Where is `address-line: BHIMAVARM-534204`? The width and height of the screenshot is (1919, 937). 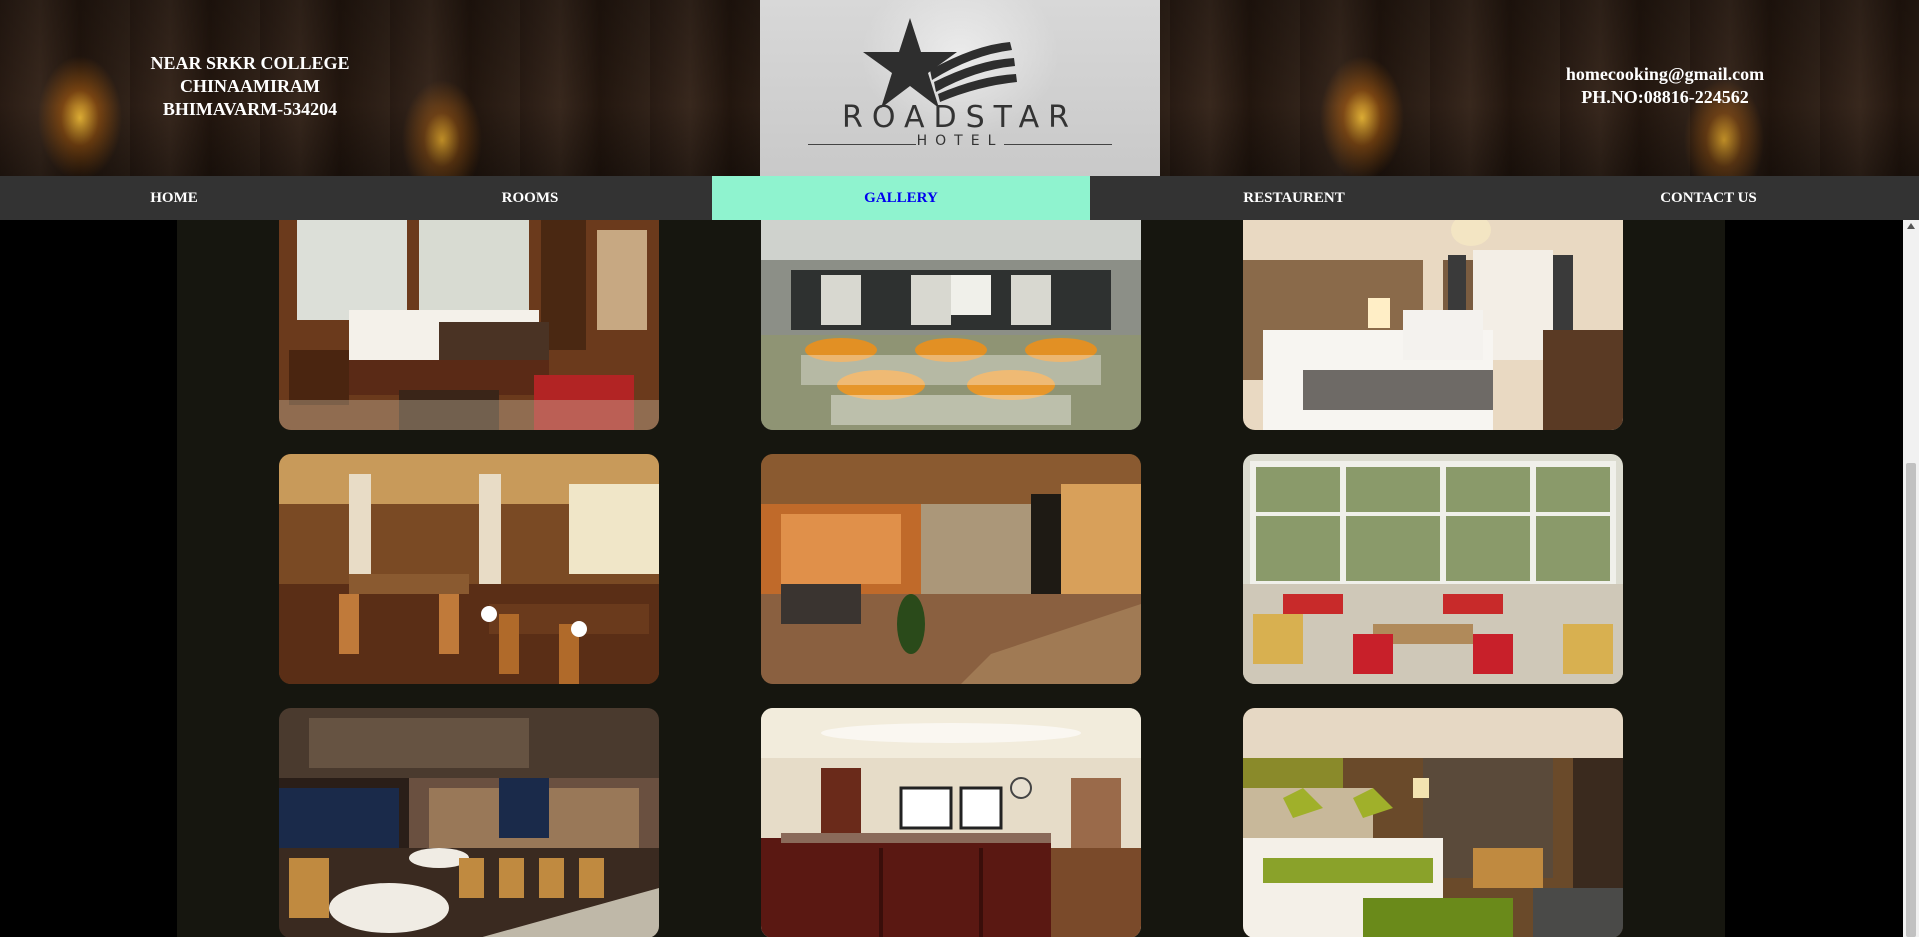 address-line: BHIMAVARM-534204 is located at coordinates (250, 109).